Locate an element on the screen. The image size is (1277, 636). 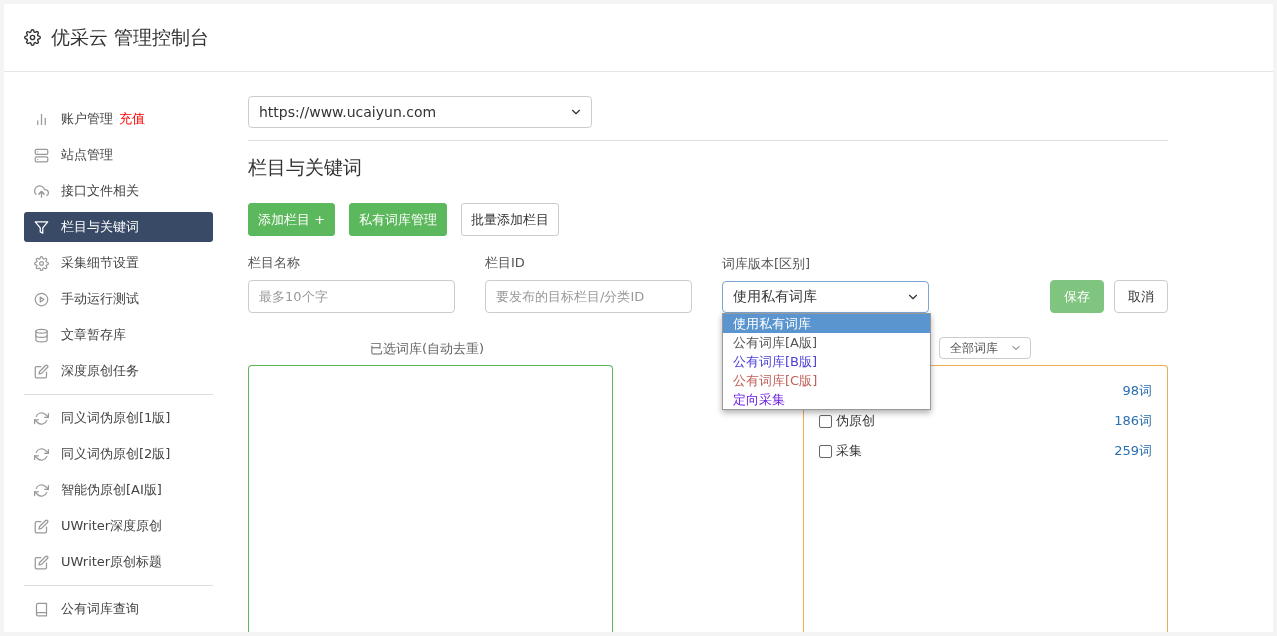
bar-chart-icon is located at coordinates (41, 119).